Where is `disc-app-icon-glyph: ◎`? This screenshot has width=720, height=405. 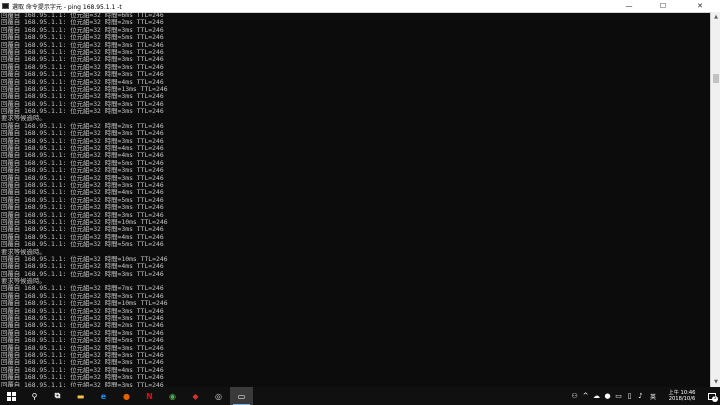
disc-app-icon-glyph: ◎ is located at coordinates (218, 396).